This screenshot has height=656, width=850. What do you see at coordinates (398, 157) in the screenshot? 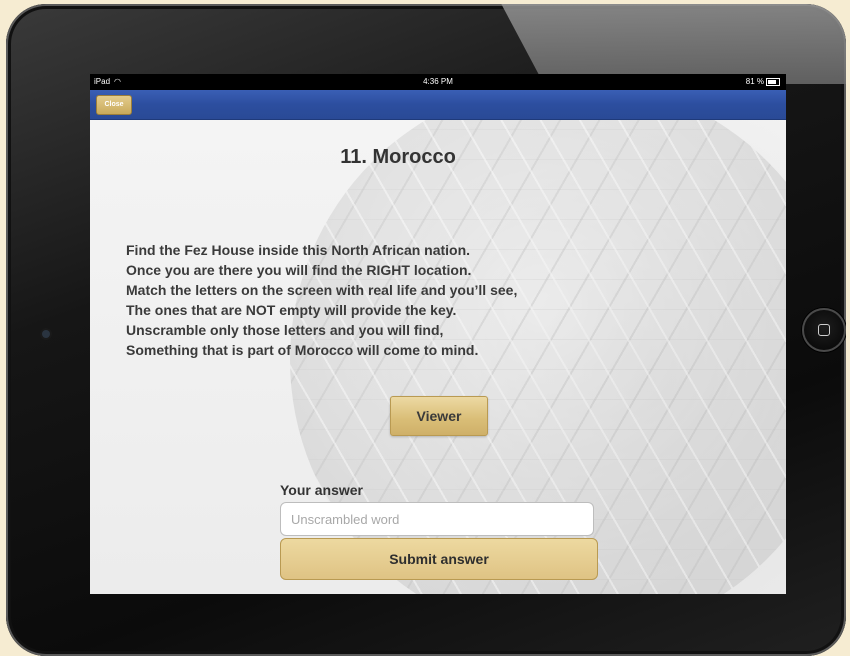
I see `page-title: 11. Morocco` at bounding box center [398, 157].